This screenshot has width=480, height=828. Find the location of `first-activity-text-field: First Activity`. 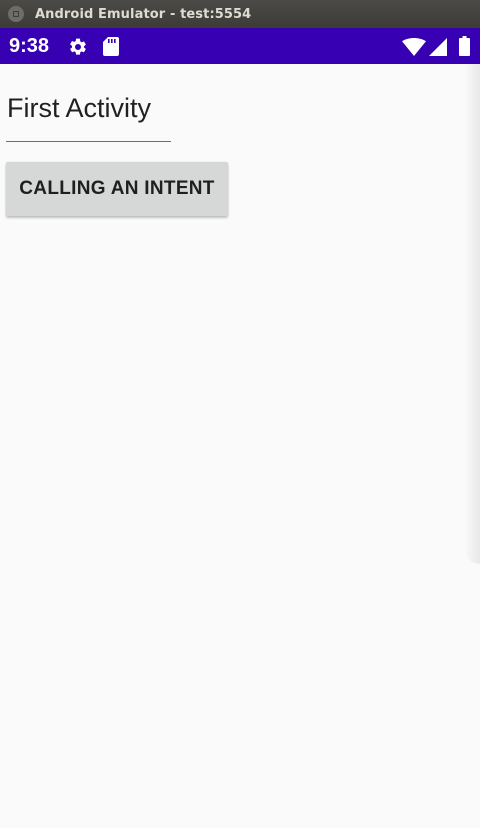

first-activity-text-field: First Activity is located at coordinates (88, 114).